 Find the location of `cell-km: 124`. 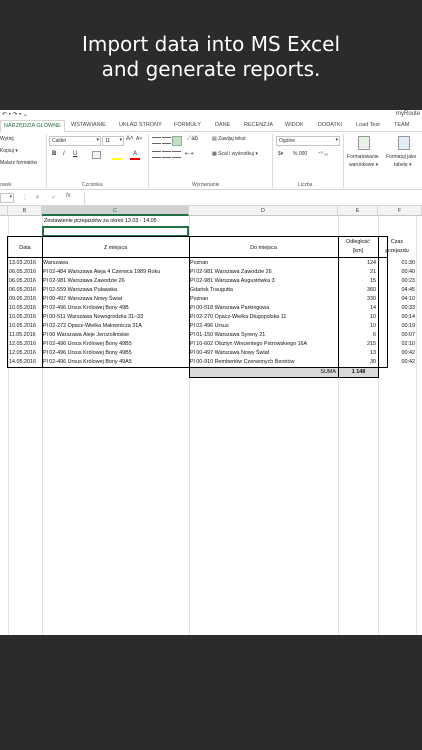

cell-km: 124 is located at coordinates (357, 263).